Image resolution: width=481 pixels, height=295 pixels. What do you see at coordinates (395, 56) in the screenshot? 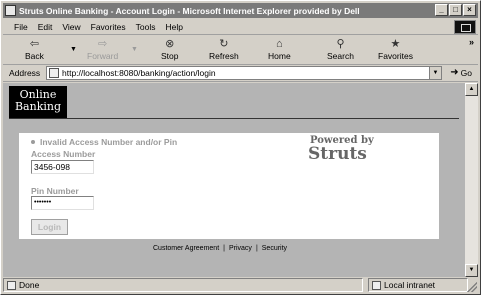
I see `favorites-label: Favorites` at bounding box center [395, 56].